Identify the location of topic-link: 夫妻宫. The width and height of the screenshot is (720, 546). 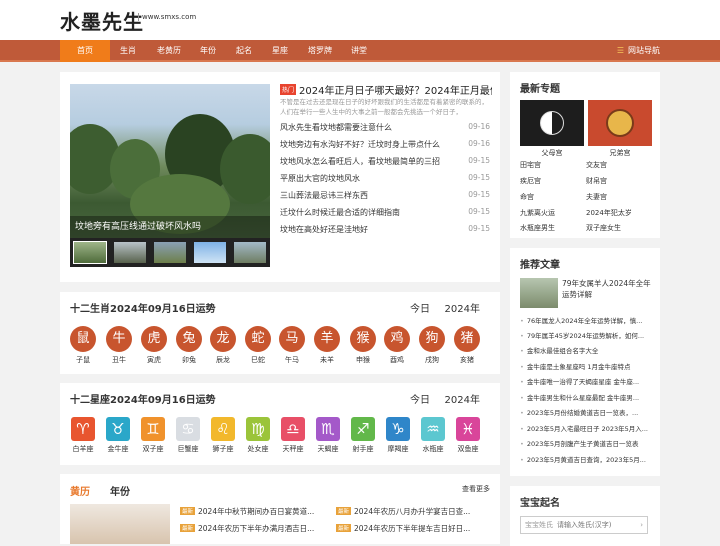
(596, 197).